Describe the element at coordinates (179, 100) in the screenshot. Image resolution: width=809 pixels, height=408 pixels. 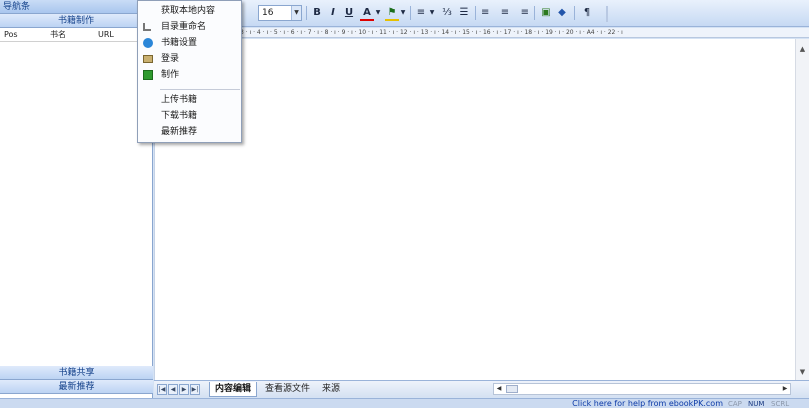
I see `menu-item-label: 上传书籍` at that location.